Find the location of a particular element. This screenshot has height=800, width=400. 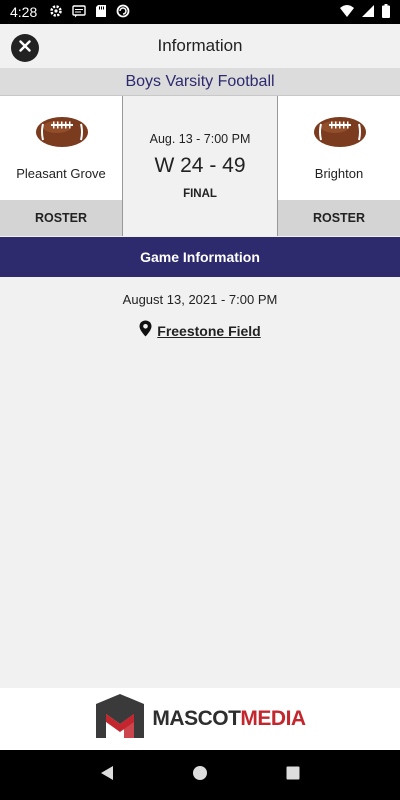

away-team-name: Brighton is located at coordinates (339, 173).